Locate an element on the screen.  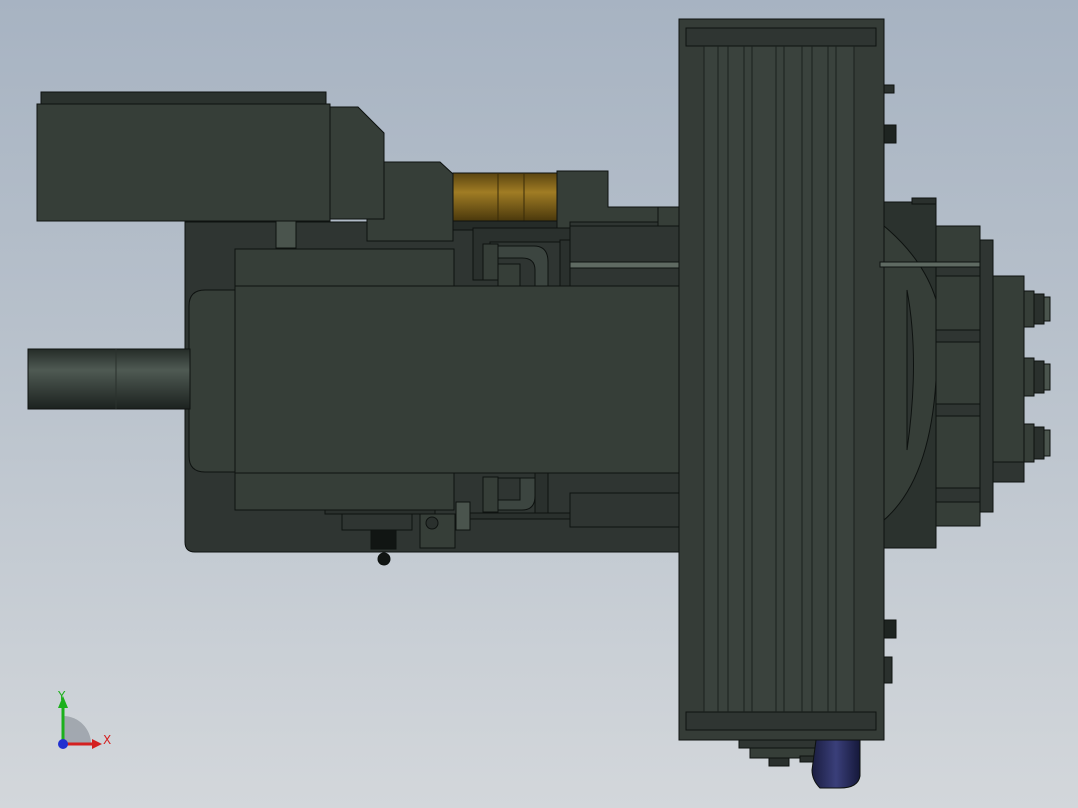
temperature-sensor is located at coordinates (836, 764).